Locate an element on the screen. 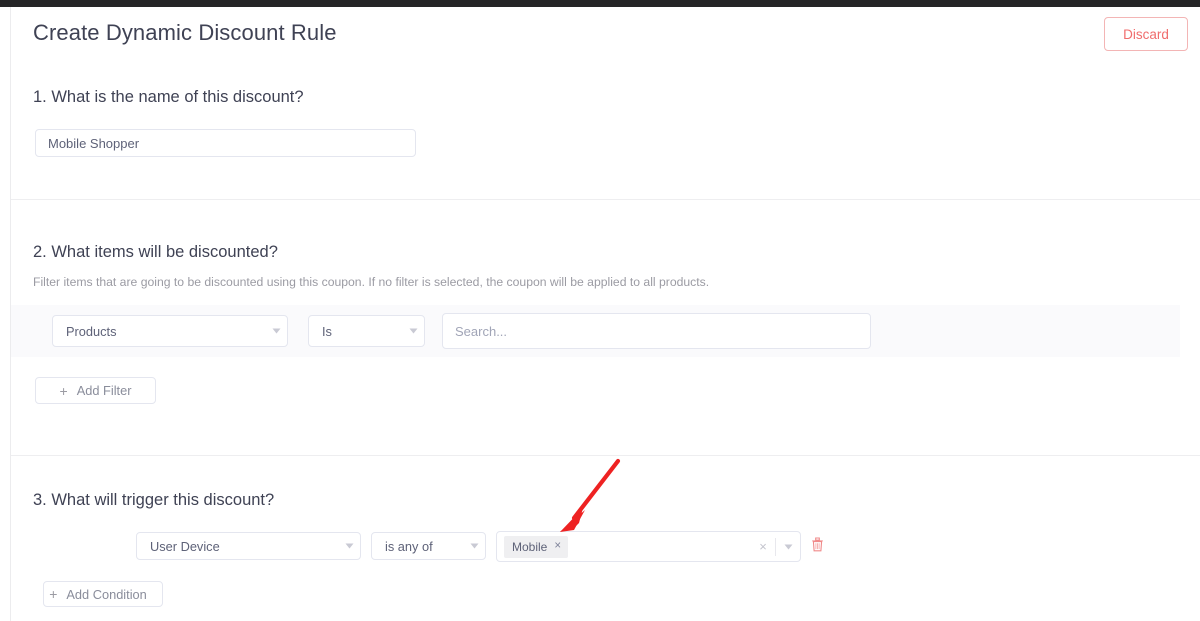  discard-button: Discard is located at coordinates (1146, 34).